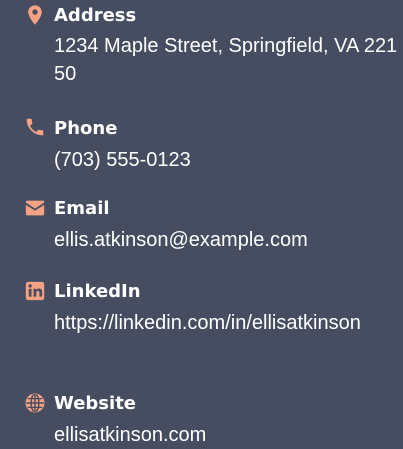 Image resolution: width=403 pixels, height=449 pixels. Describe the element at coordinates (228, 60) in the screenshot. I see `contact-value-address: 1234 Maple Street, Springfield, VA 22150` at that location.